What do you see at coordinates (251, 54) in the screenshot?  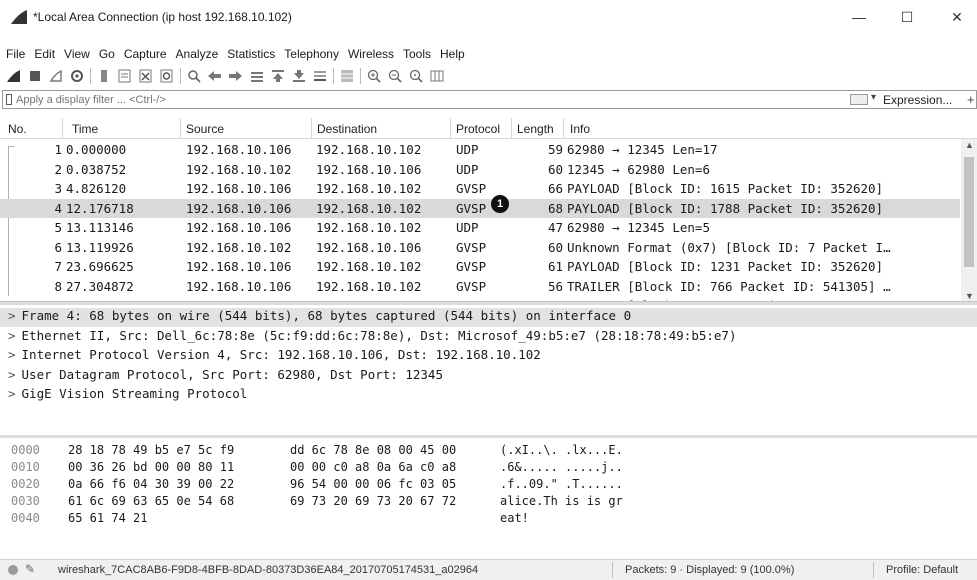 I see `menu-statistics: Statistics` at bounding box center [251, 54].